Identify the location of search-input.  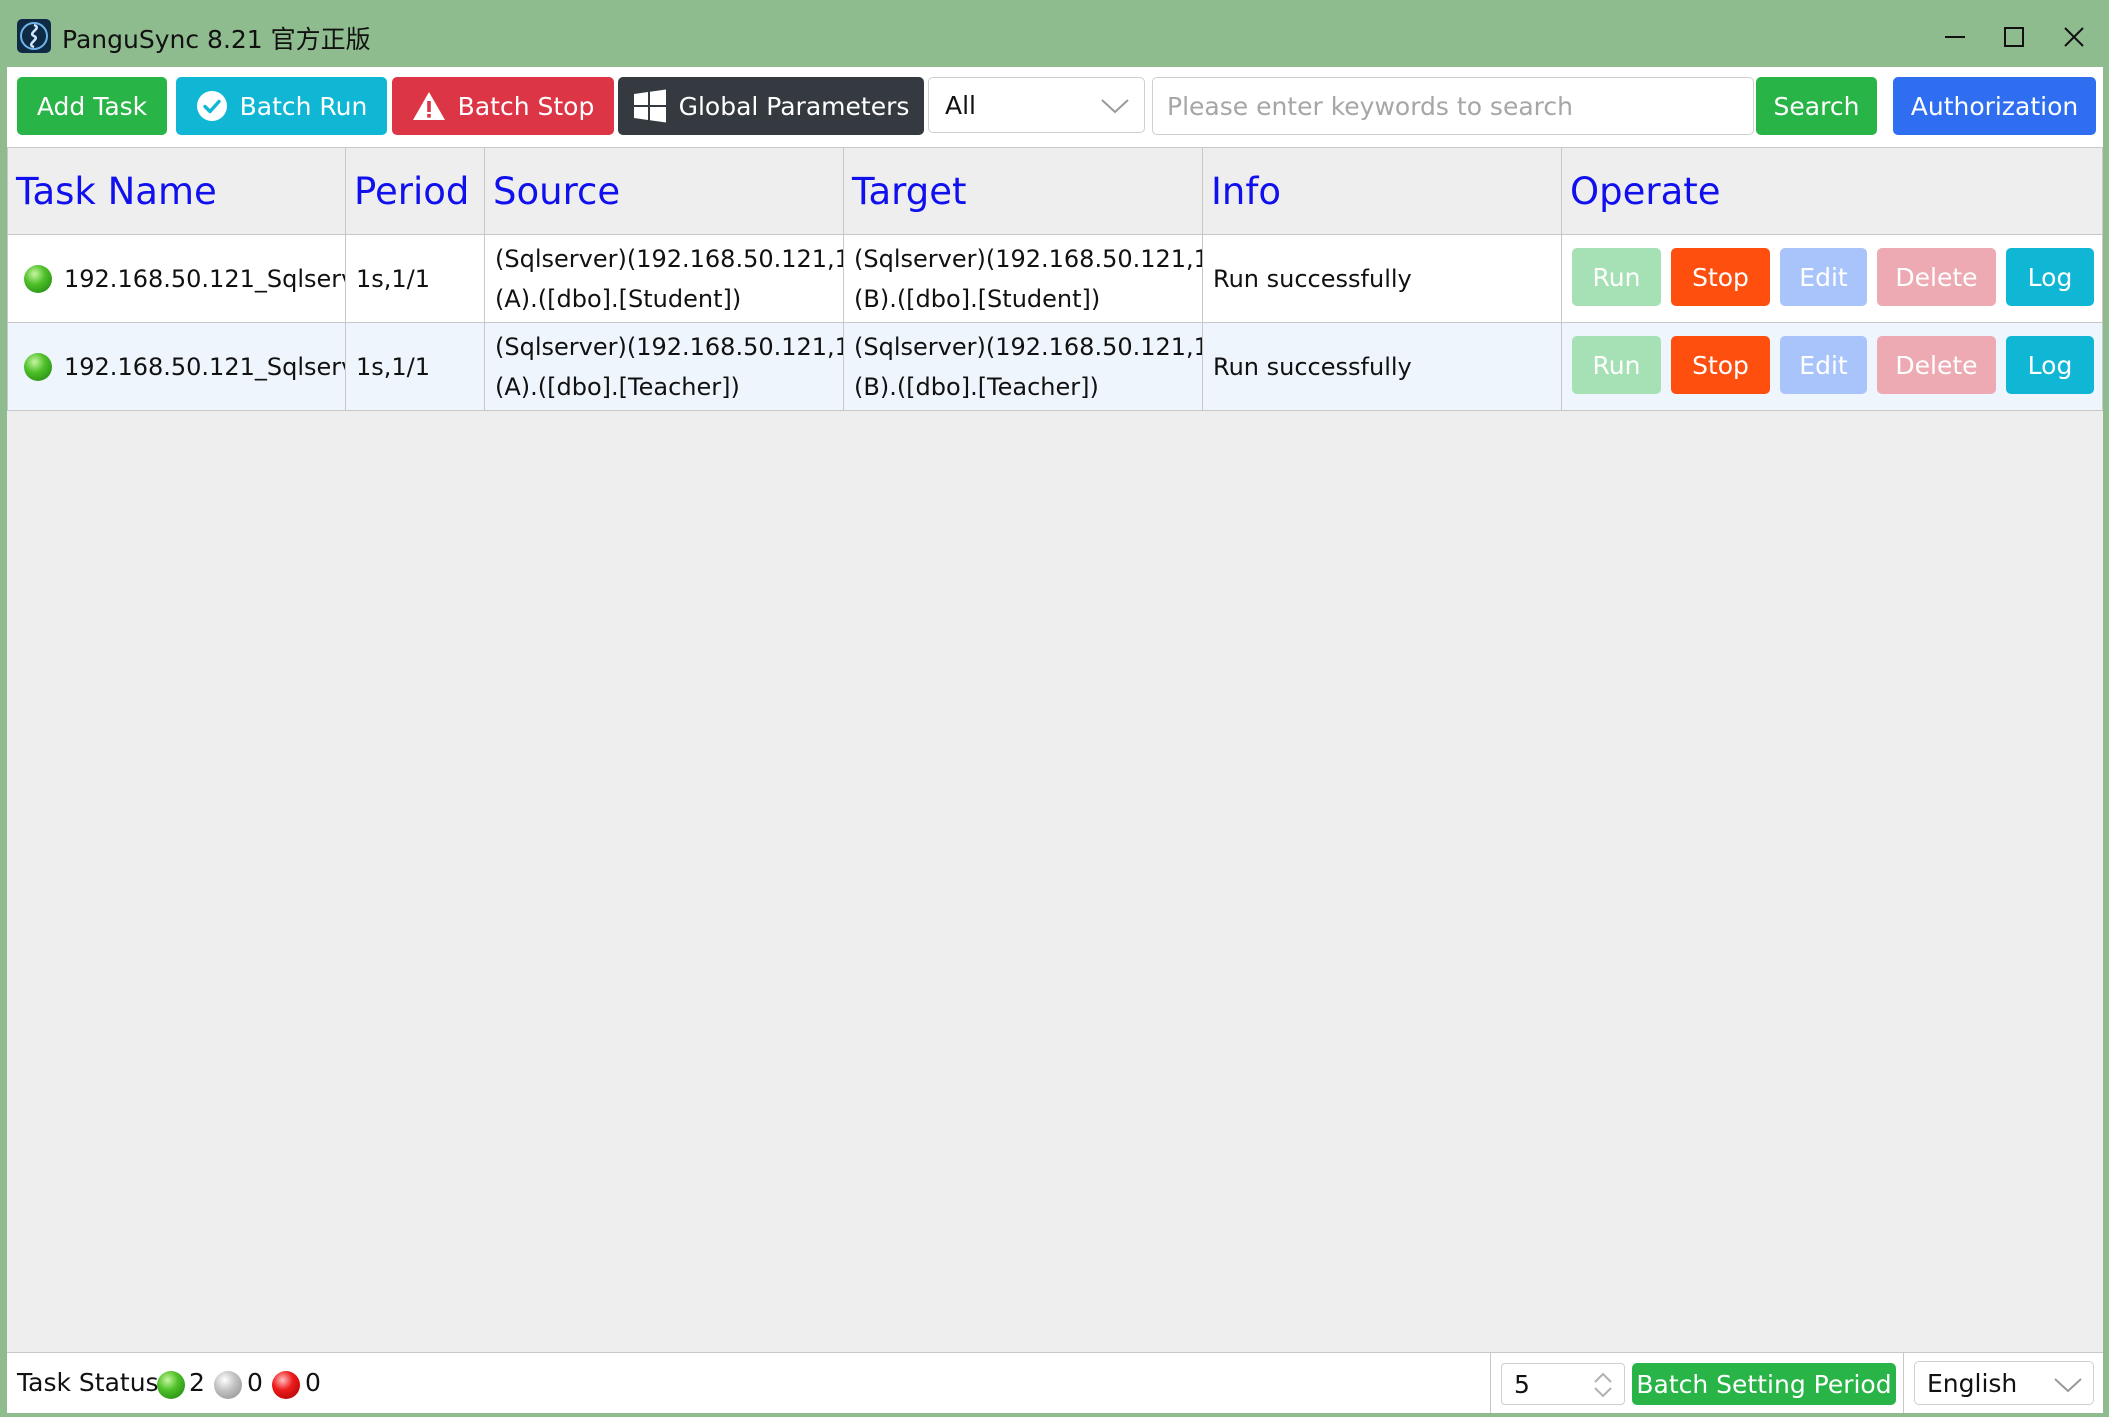
(1453, 106).